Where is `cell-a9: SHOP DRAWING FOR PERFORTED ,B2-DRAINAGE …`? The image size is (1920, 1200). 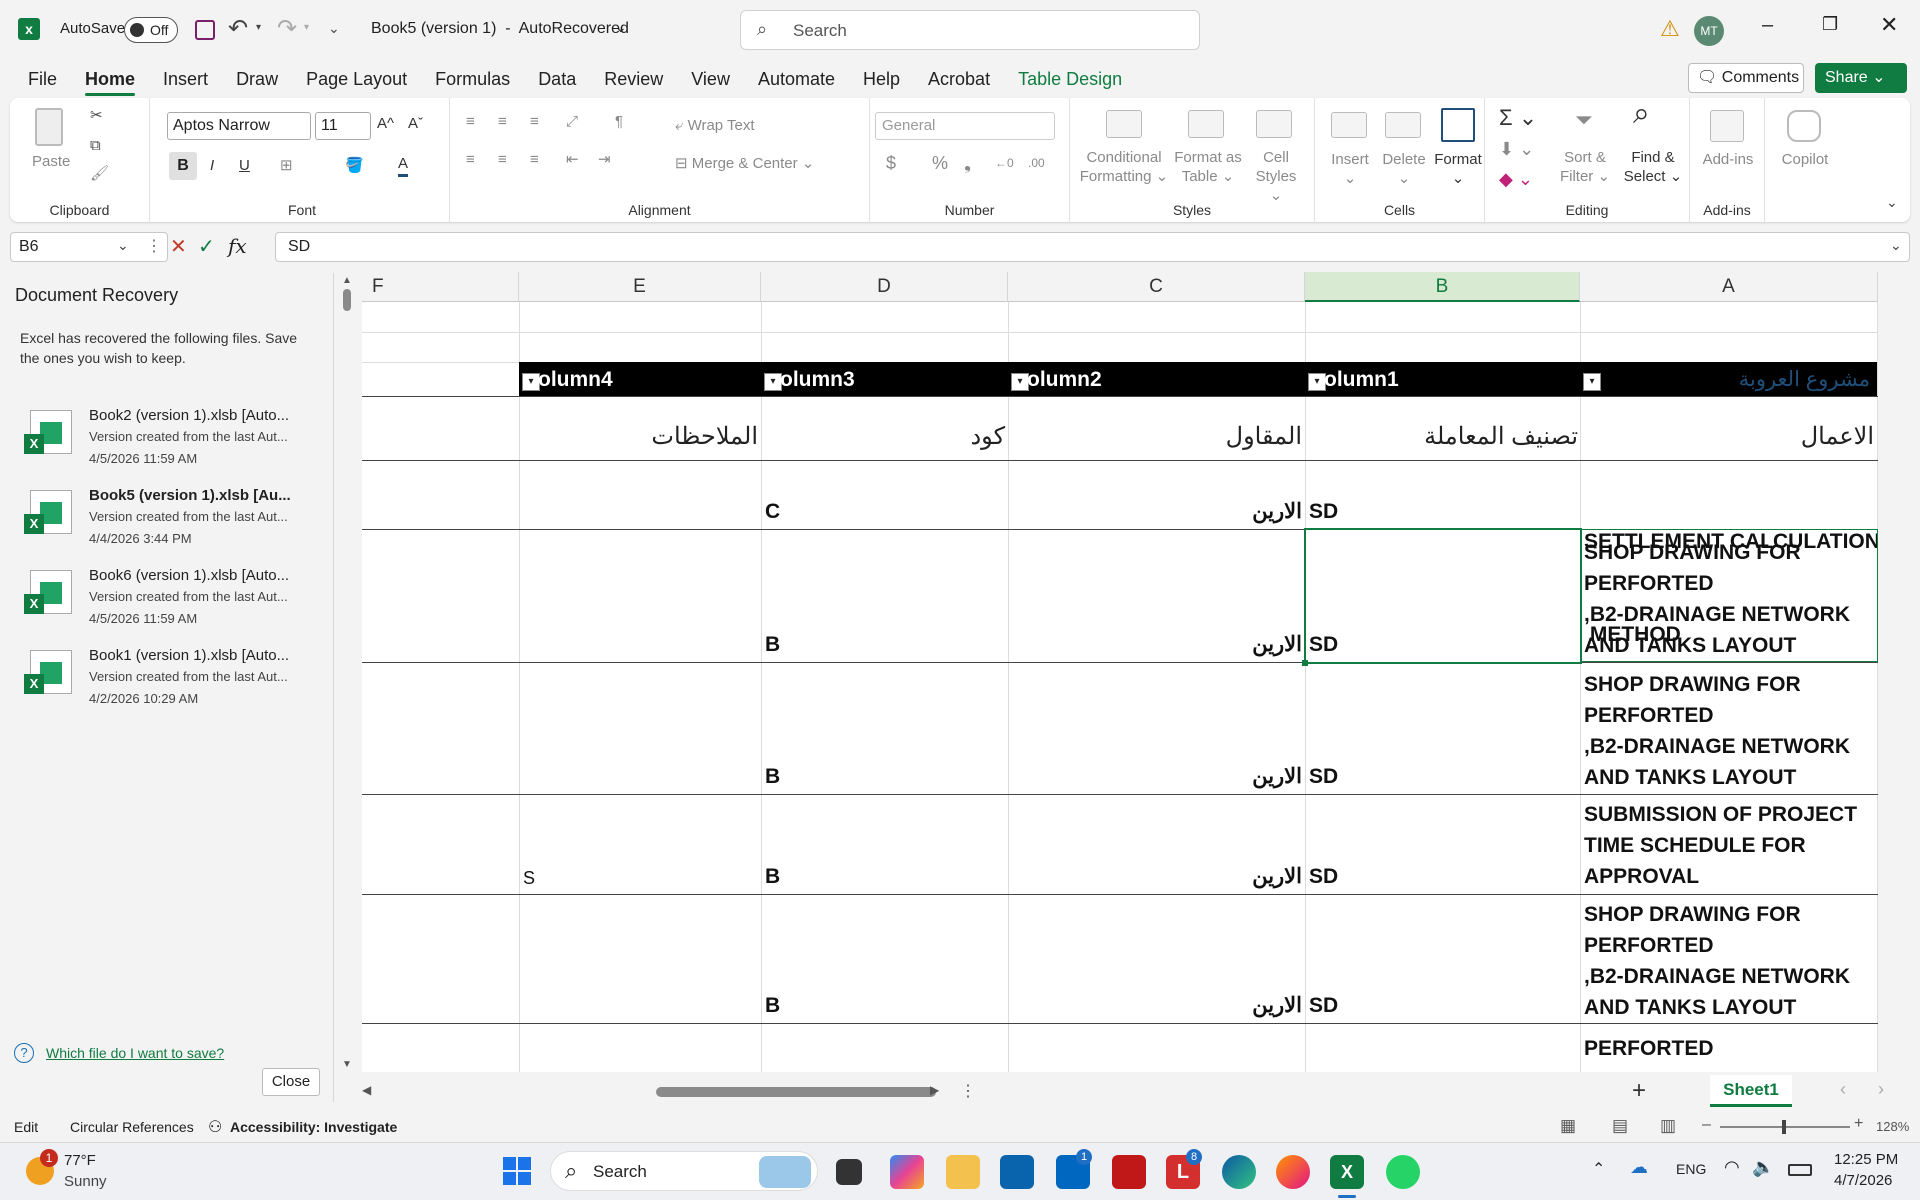
cell-a9: SHOP DRAWING FOR PERFORTED ,B2-DRAINAGE … is located at coordinates (1717, 961).